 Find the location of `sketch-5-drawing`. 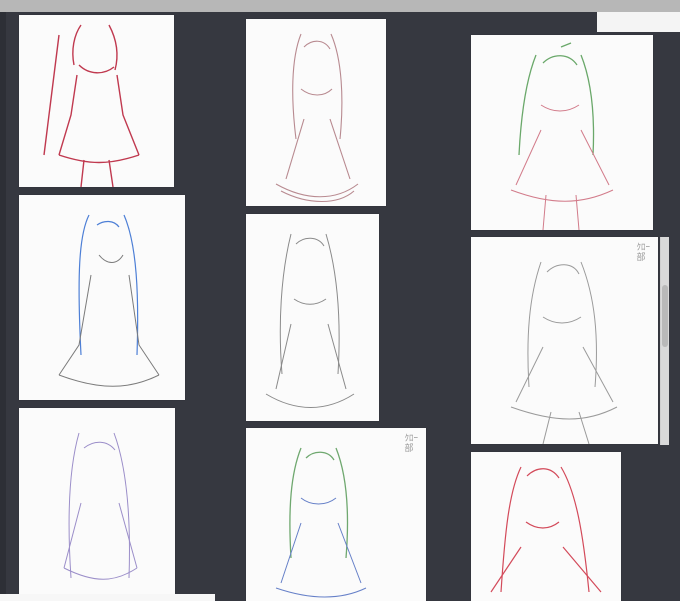

sketch-5-drawing is located at coordinates (310, 320).